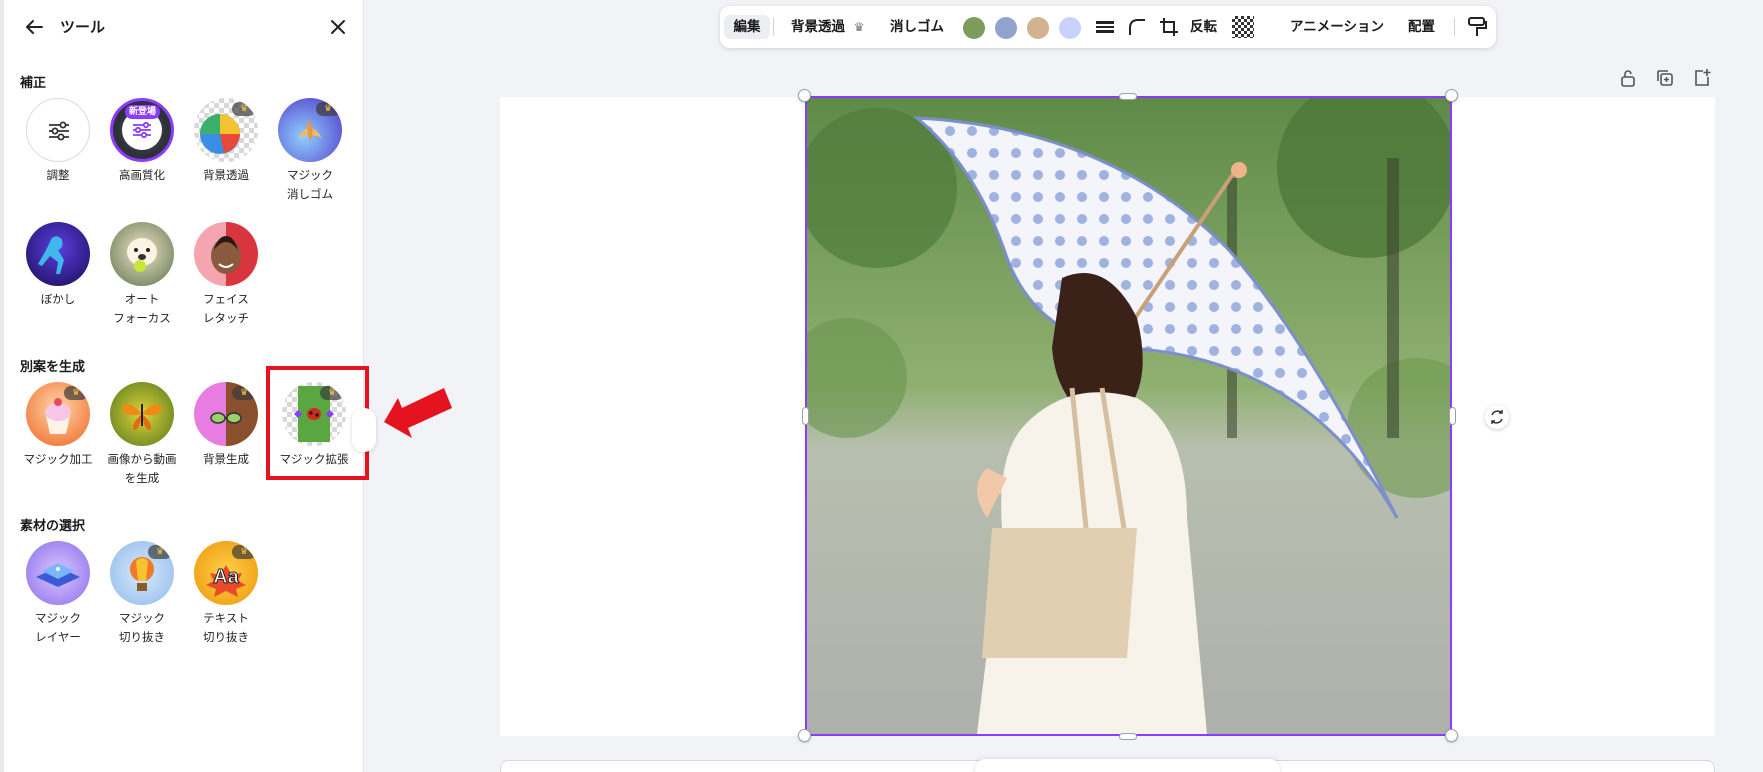 This screenshot has height=772, width=1763. I want to click on eraser-button: 消しゴム, so click(917, 27).